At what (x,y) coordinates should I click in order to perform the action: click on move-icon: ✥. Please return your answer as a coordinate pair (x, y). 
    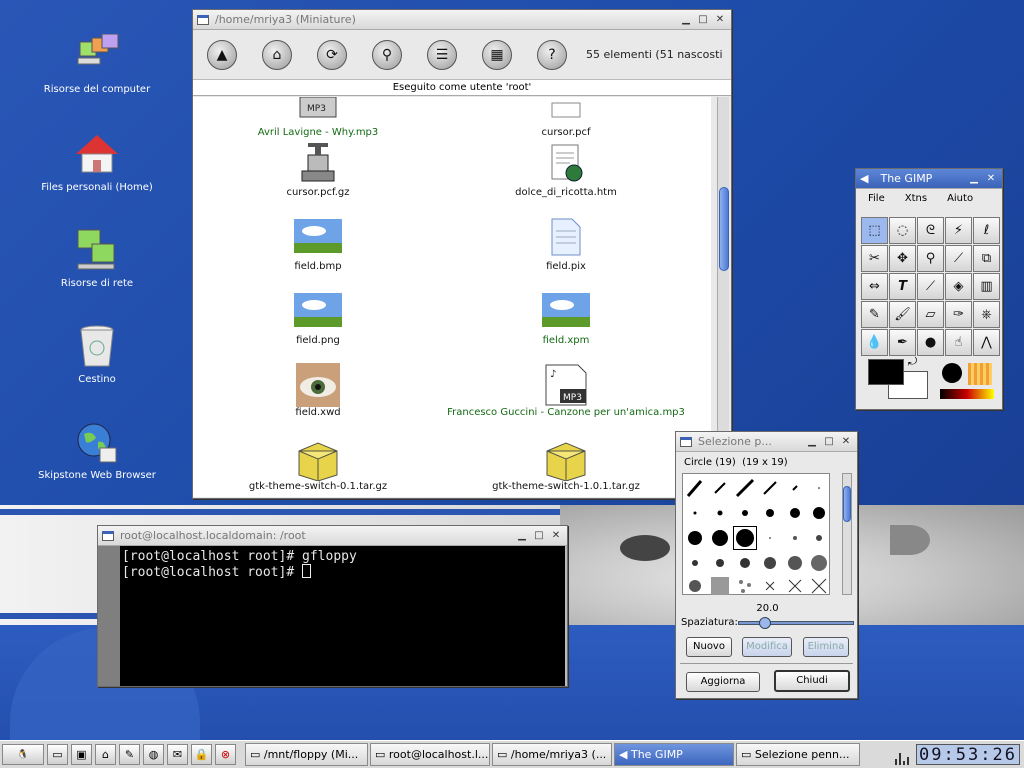
    Looking at the image, I should click on (902, 258).